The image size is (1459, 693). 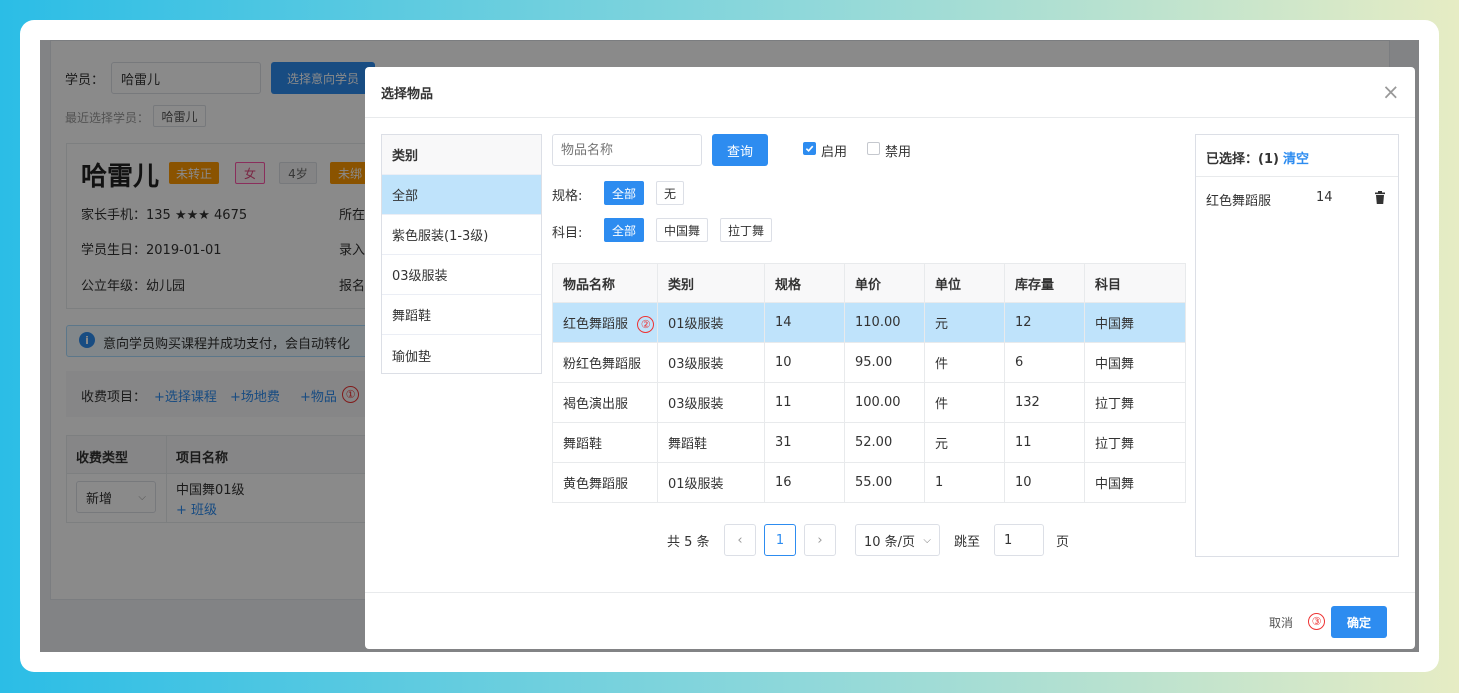 What do you see at coordinates (461, 355) in the screenshot?
I see `category-item-yoga-mat: 瑜伽垫` at bounding box center [461, 355].